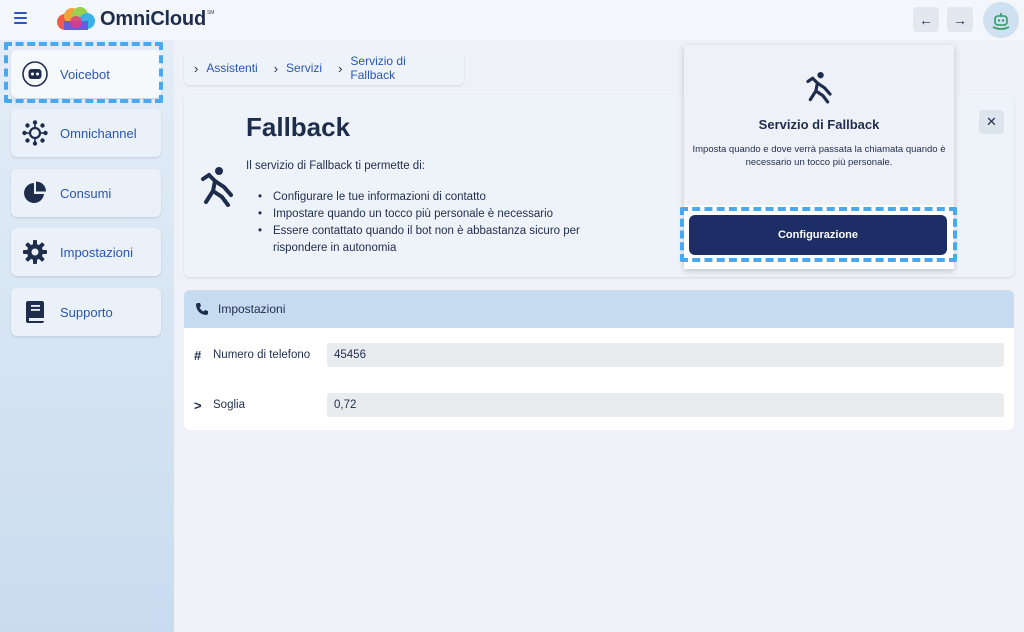 Image resolution: width=1024 pixels, height=632 pixels. I want to click on hamburger-menu-icon, so click(20, 19).